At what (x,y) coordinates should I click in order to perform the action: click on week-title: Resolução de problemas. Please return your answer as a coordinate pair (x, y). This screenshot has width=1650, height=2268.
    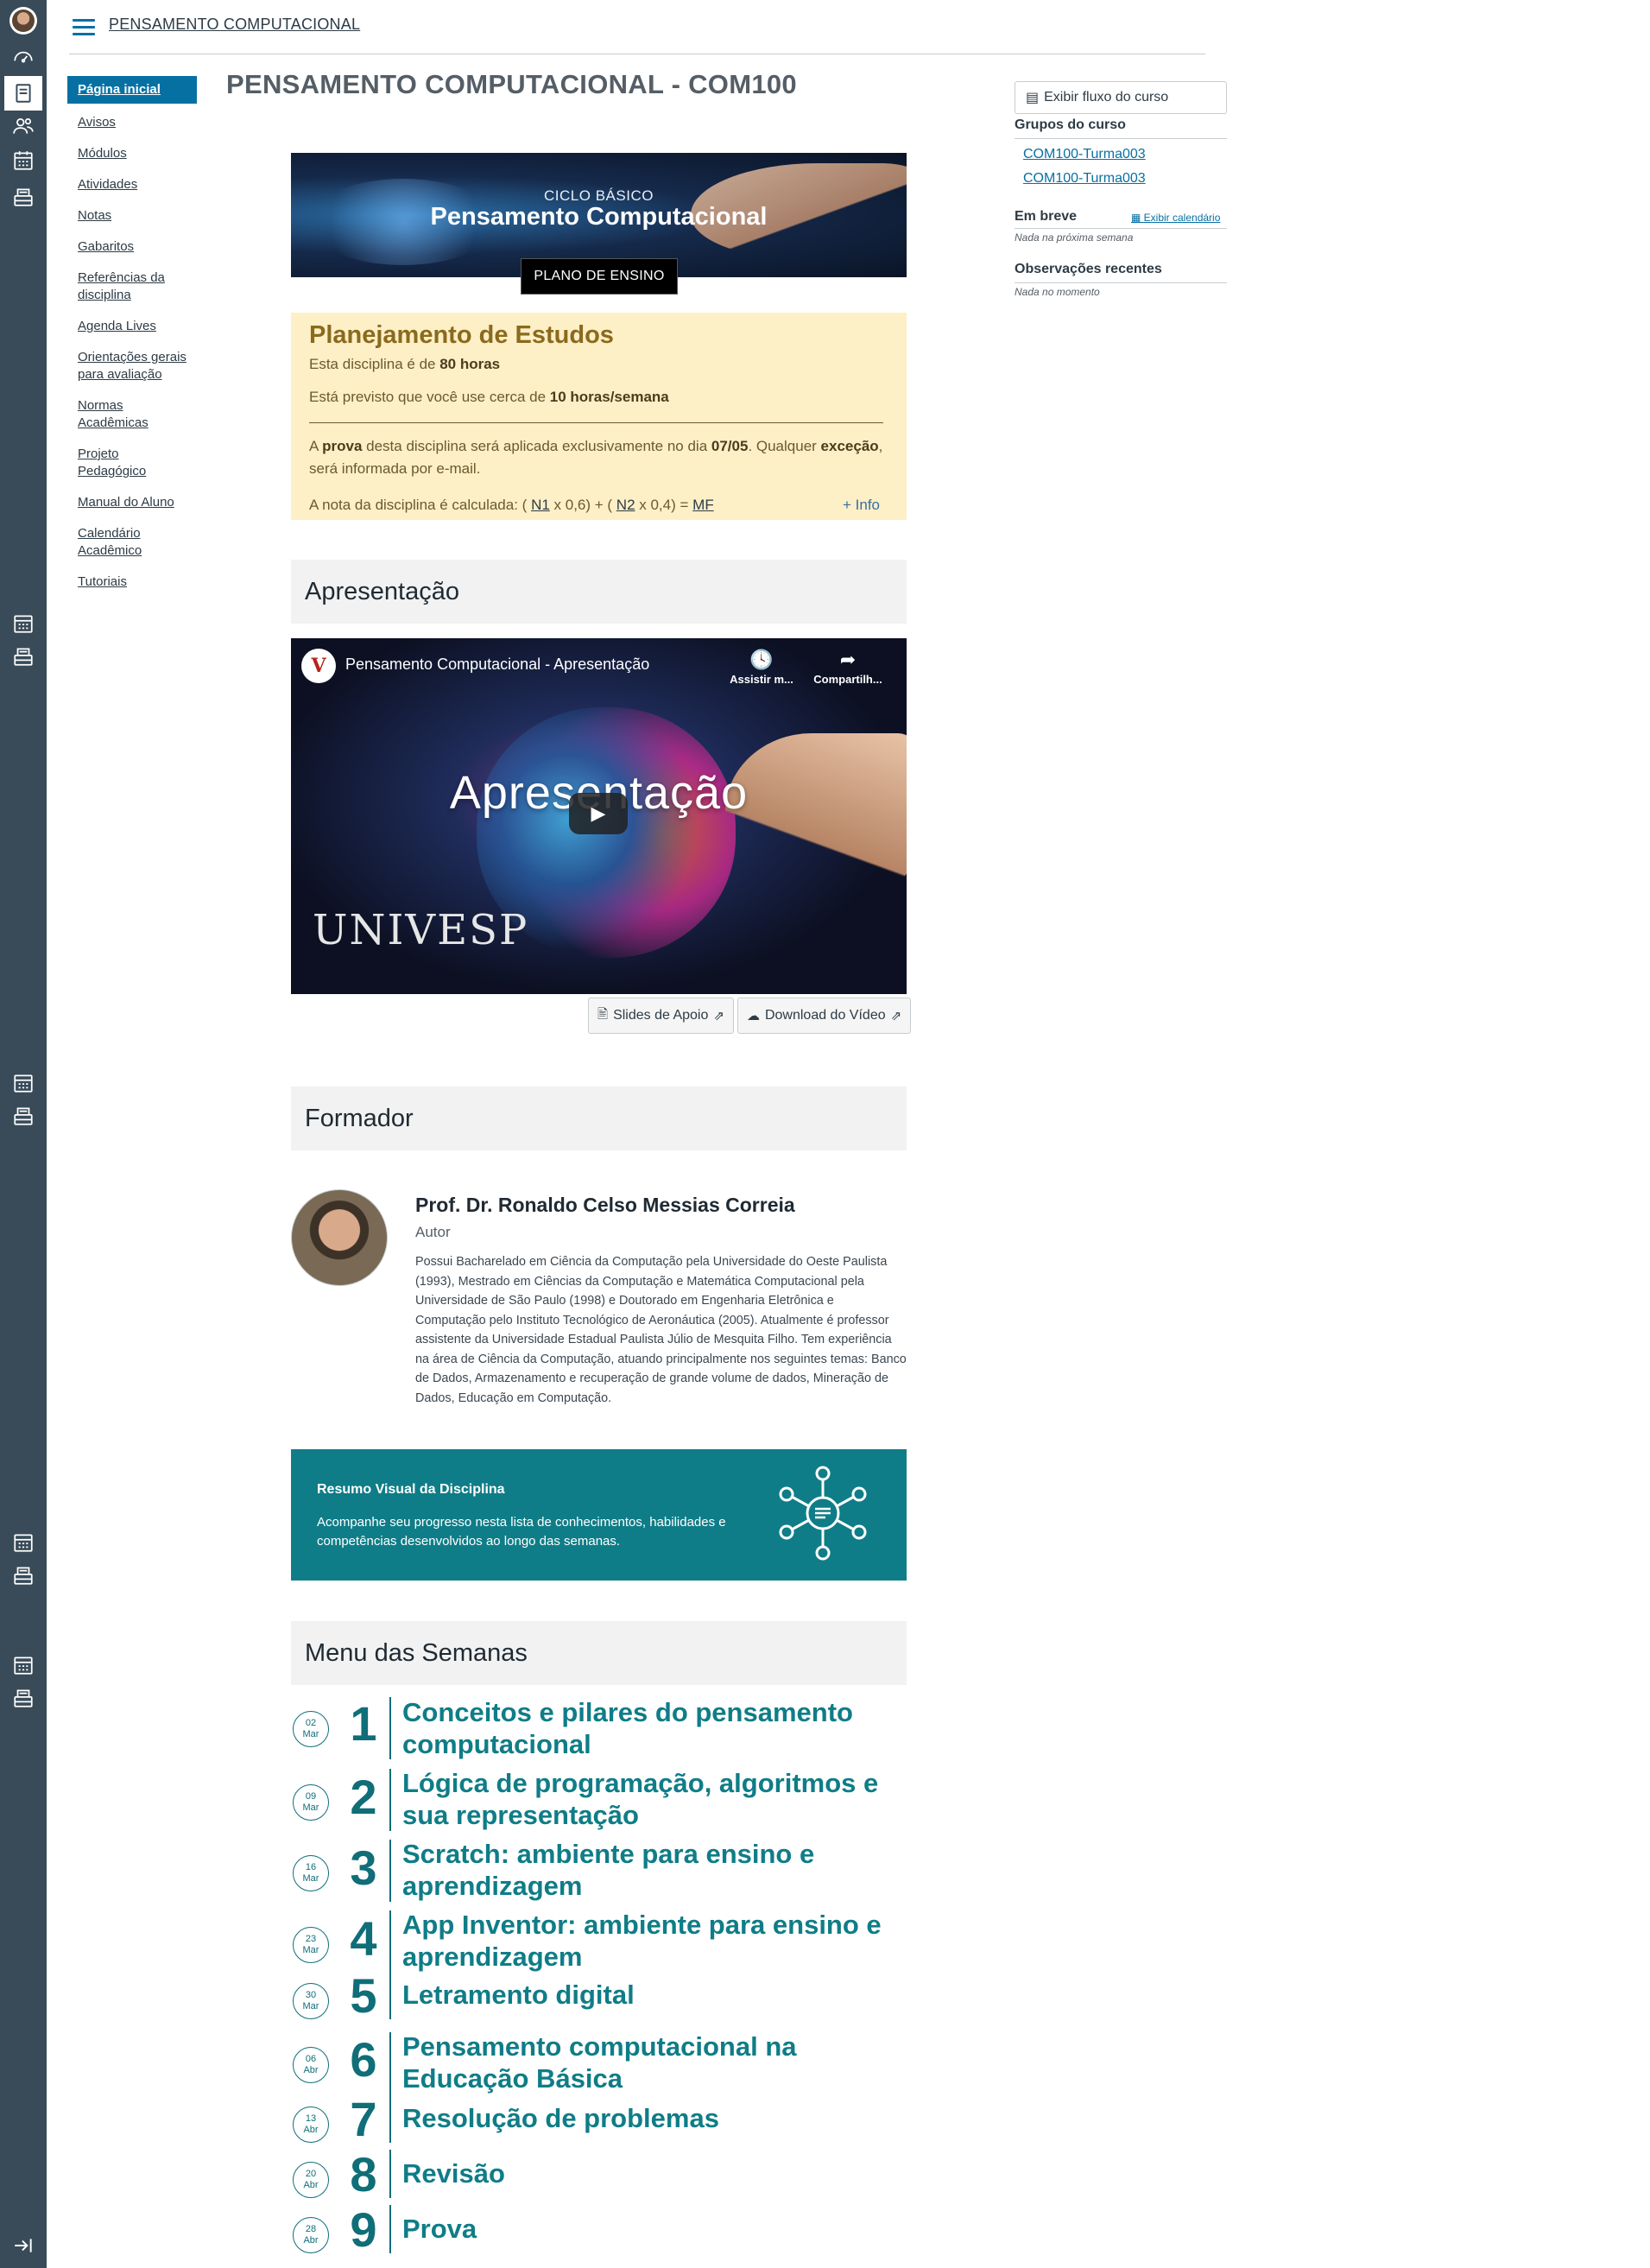
    Looking at the image, I should click on (648, 2118).